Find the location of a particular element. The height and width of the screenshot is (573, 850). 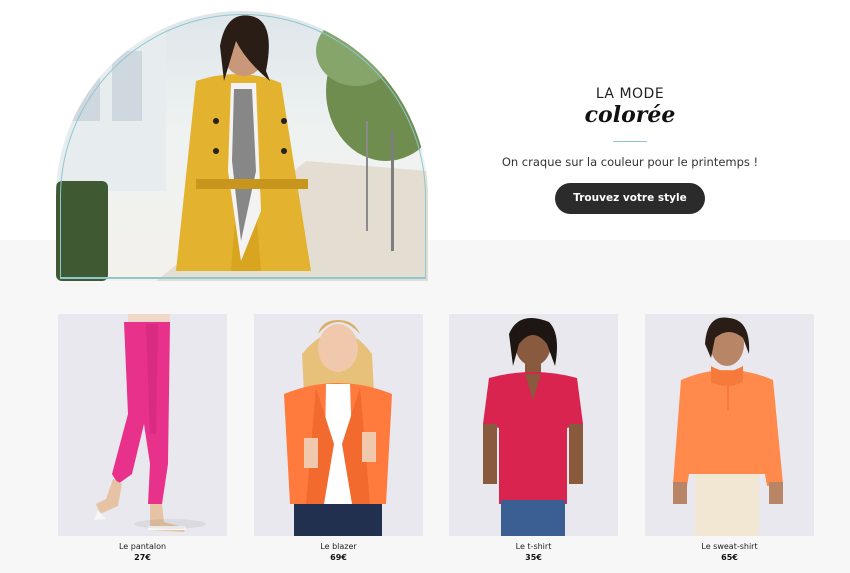

product-card: Le pantalon 27€ is located at coordinates (142, 438).